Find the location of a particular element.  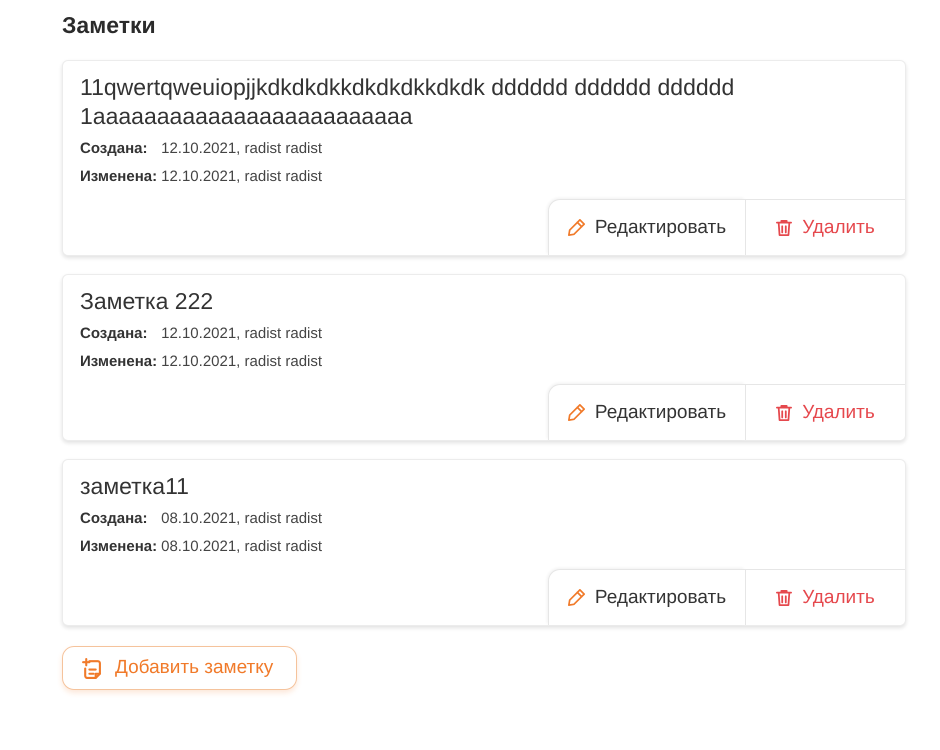

page-title: Заметки is located at coordinates (109, 25).